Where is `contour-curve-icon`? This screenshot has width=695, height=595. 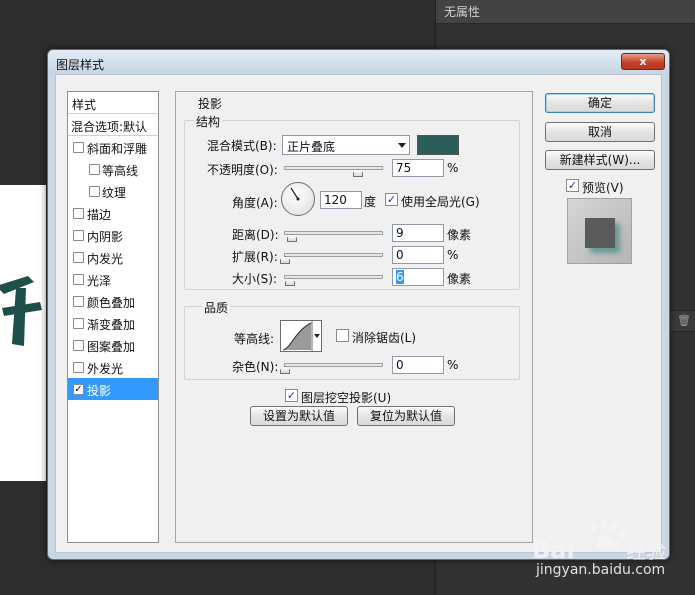 contour-curve-icon is located at coordinates (301, 336).